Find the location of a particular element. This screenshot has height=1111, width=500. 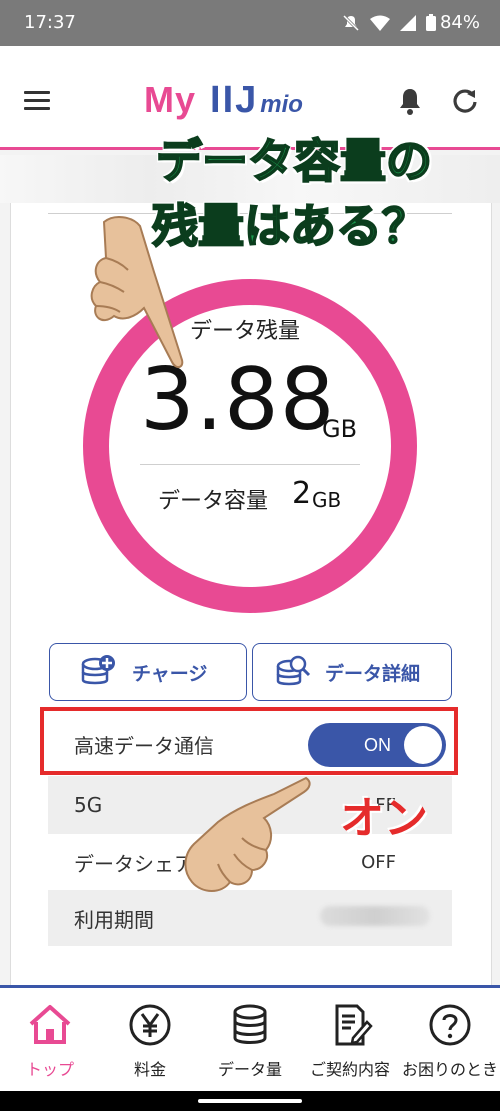

data-detail-button: データ詳細 is located at coordinates (352, 672).